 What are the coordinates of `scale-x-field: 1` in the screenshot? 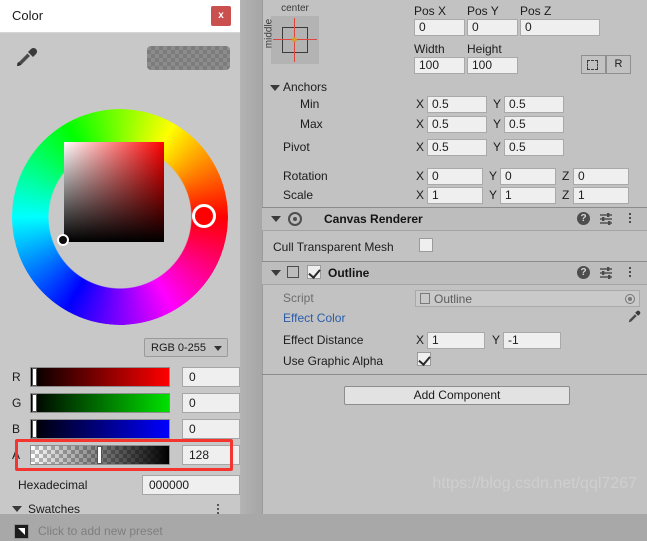 It's located at (455, 195).